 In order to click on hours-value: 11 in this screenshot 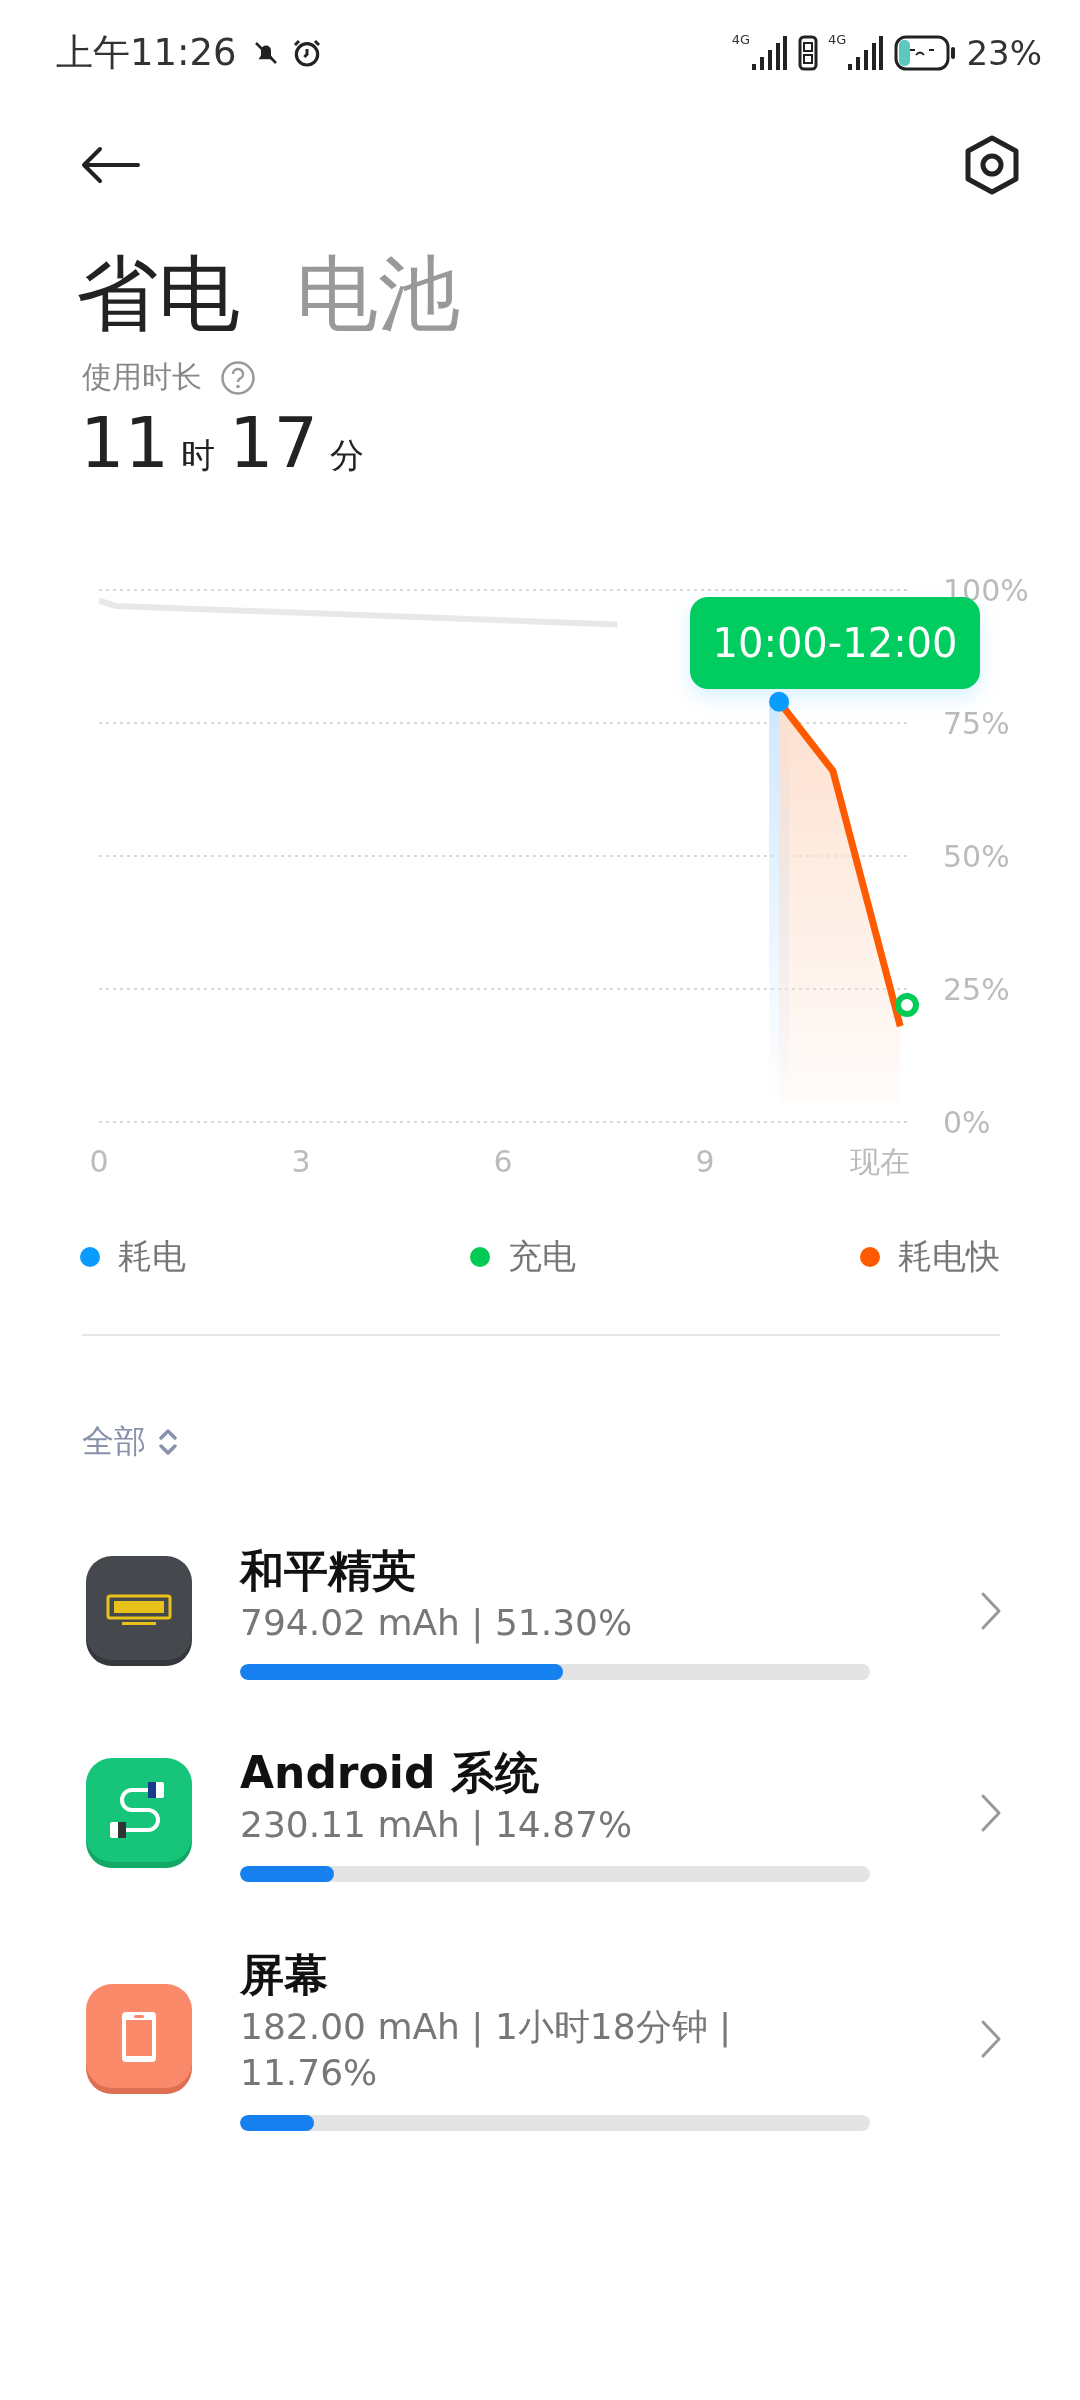, I will do `click(125, 443)`.